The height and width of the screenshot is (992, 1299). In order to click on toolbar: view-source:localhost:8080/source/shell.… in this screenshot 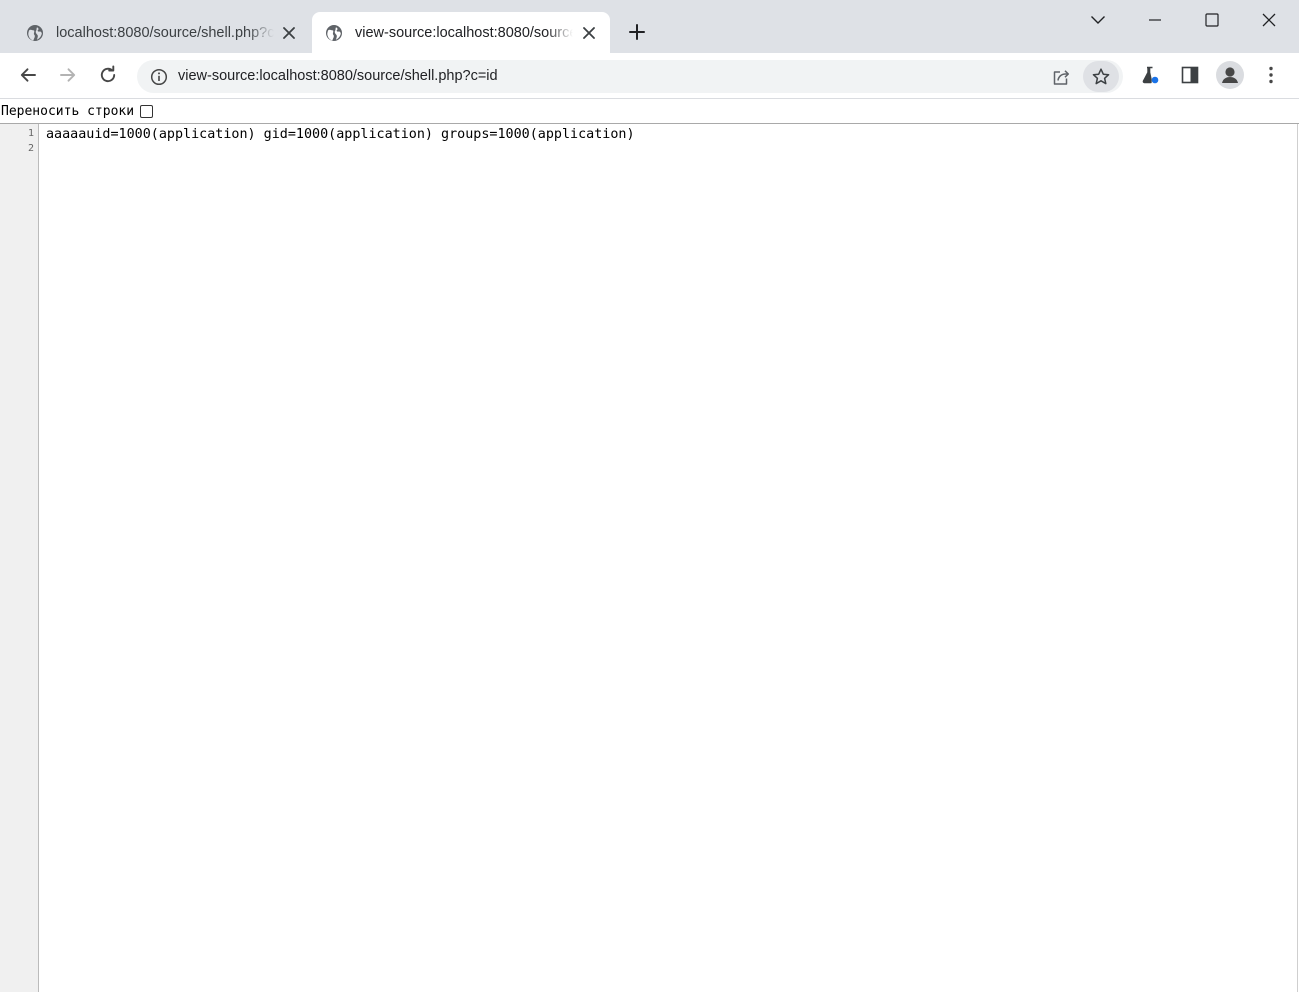, I will do `click(649, 76)`.